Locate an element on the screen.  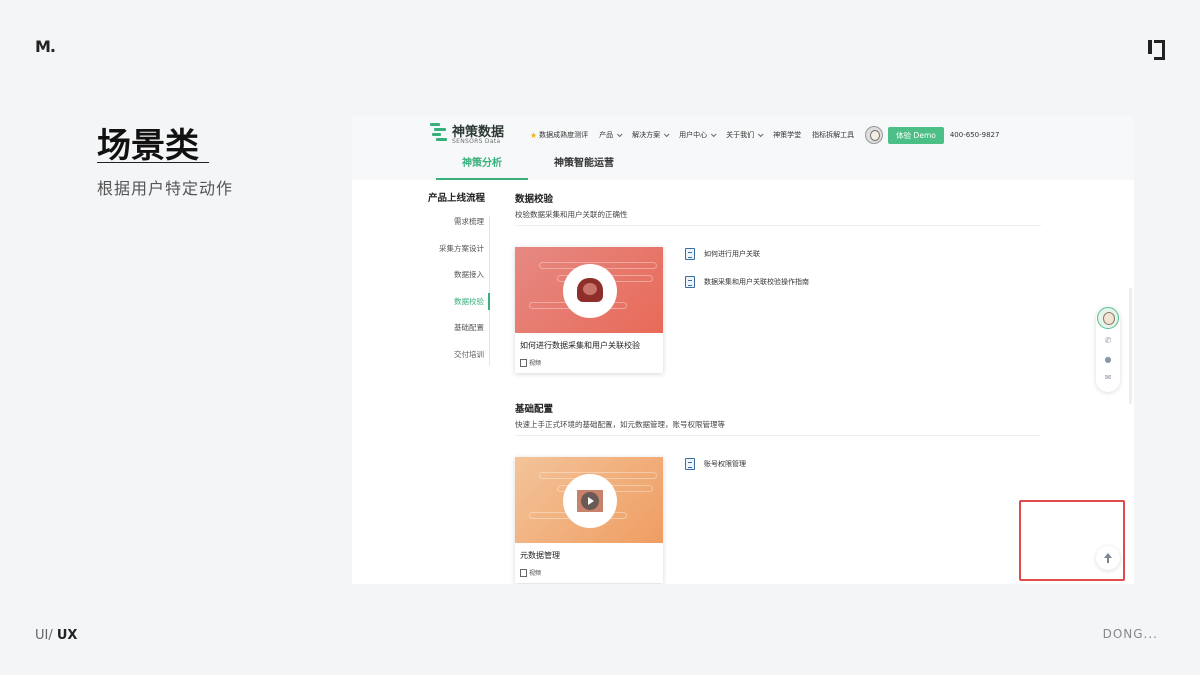
section-desc: 快速上手正式环境的基础配置，如元数据管理，账号权限管理等 is located at coordinates (778, 427).